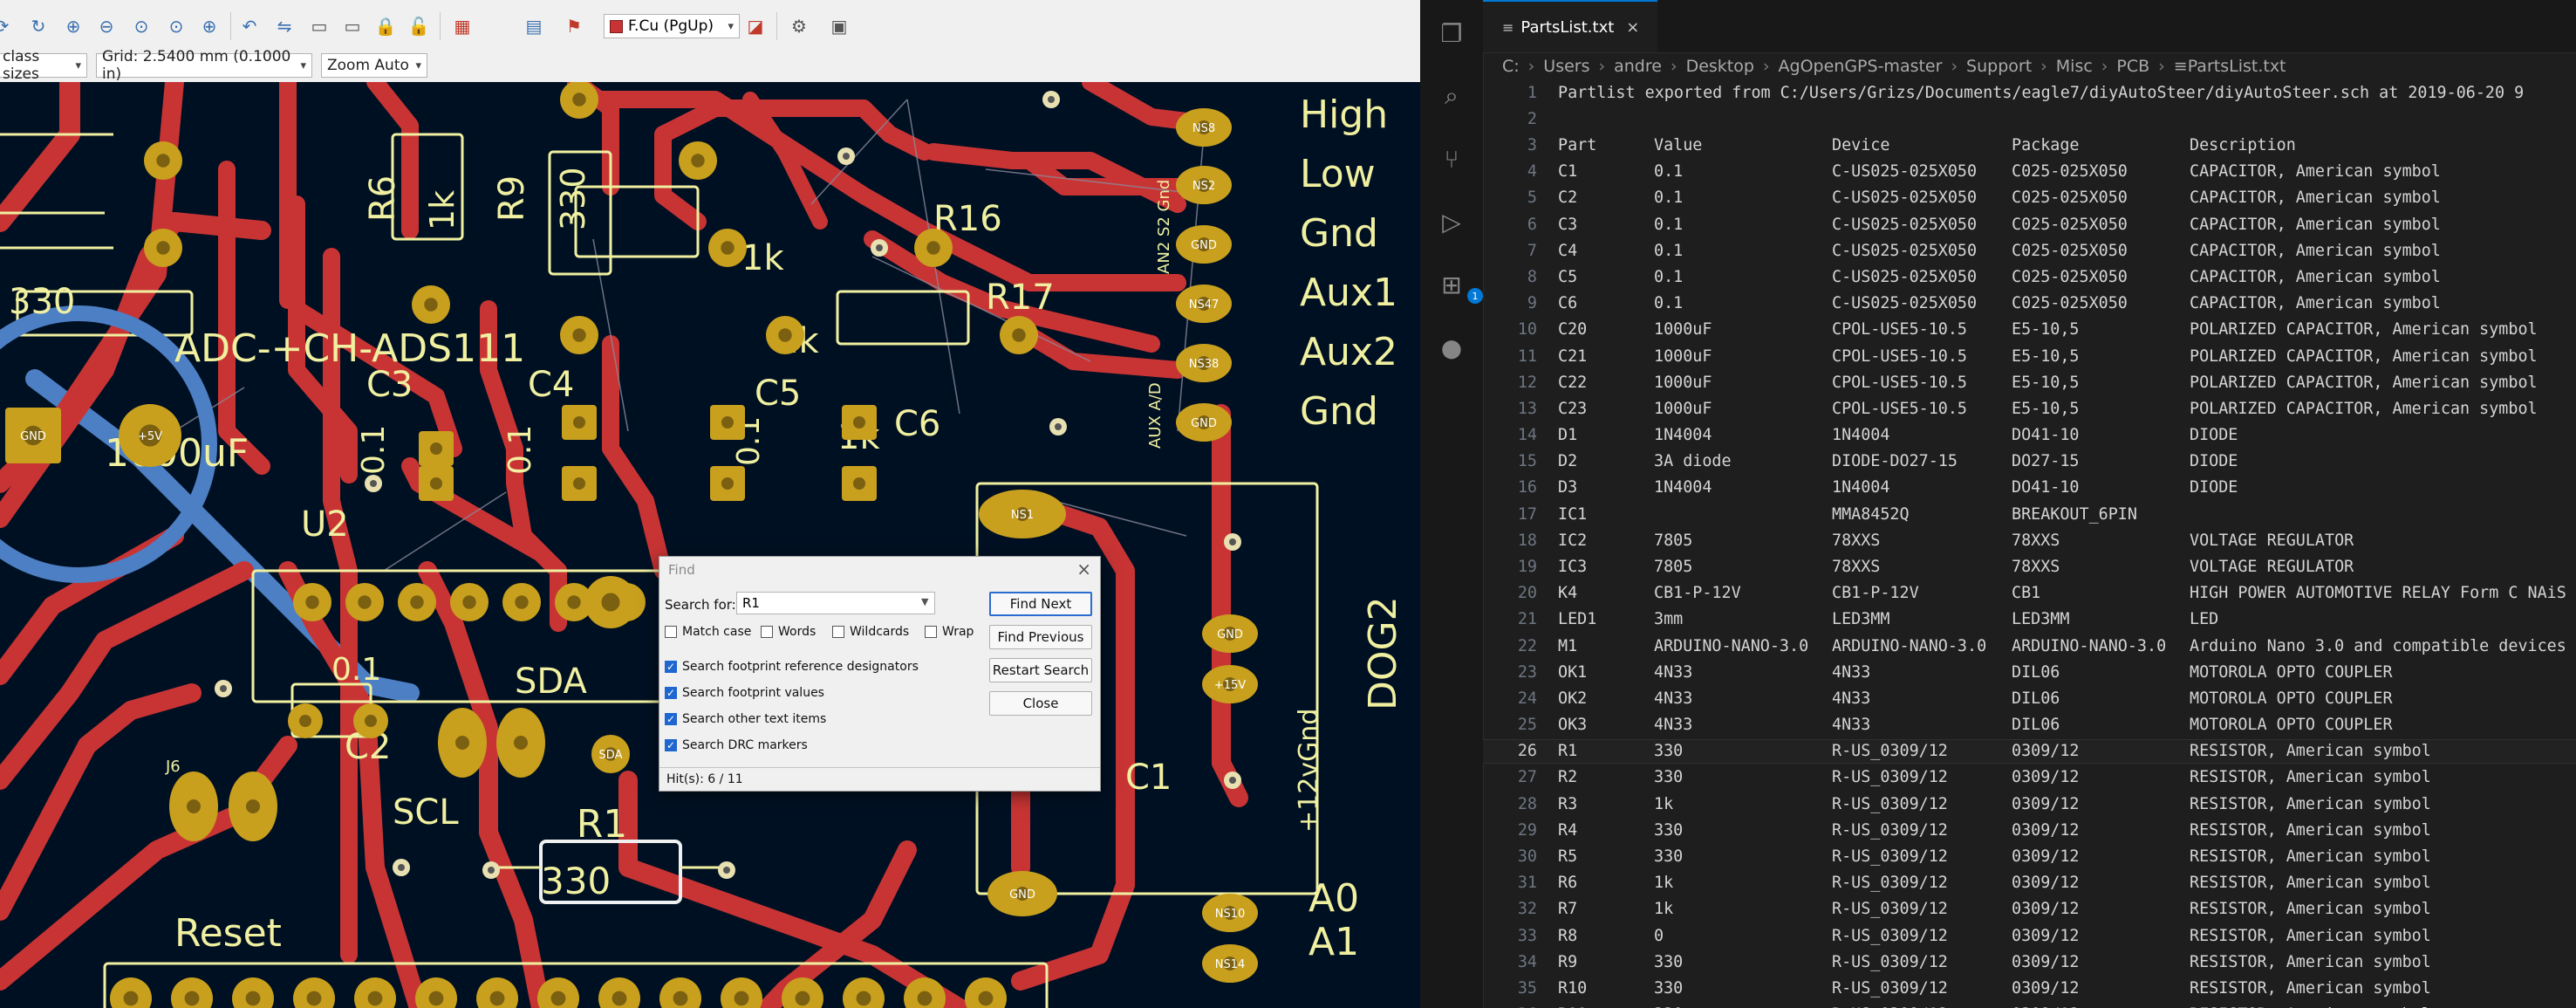  Describe the element at coordinates (1638, 66) in the screenshot. I see `breadcrumb-item: andre` at that location.